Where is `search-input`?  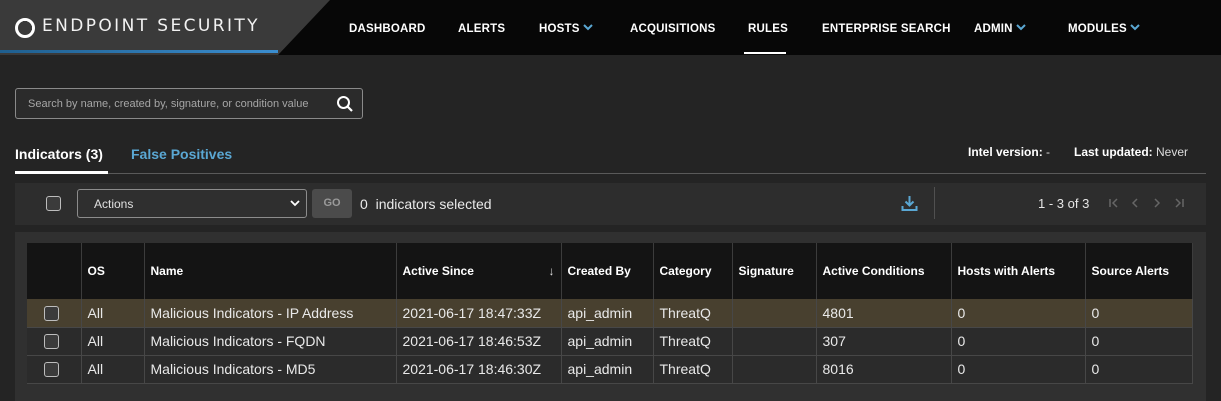 search-input is located at coordinates (171, 103).